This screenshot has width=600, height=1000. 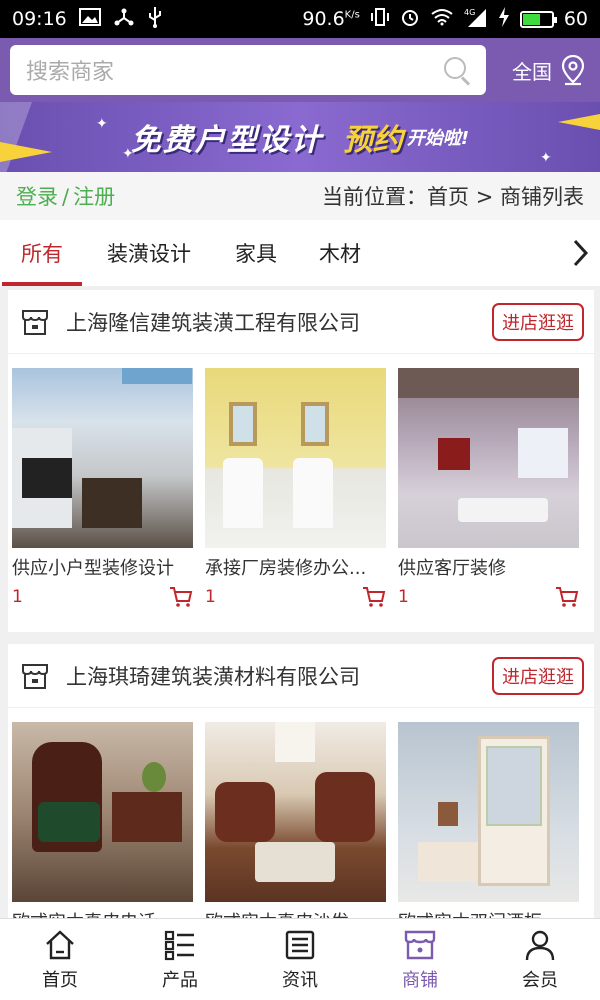 What do you see at coordinates (457, 70) in the screenshot?
I see `search-icon` at bounding box center [457, 70].